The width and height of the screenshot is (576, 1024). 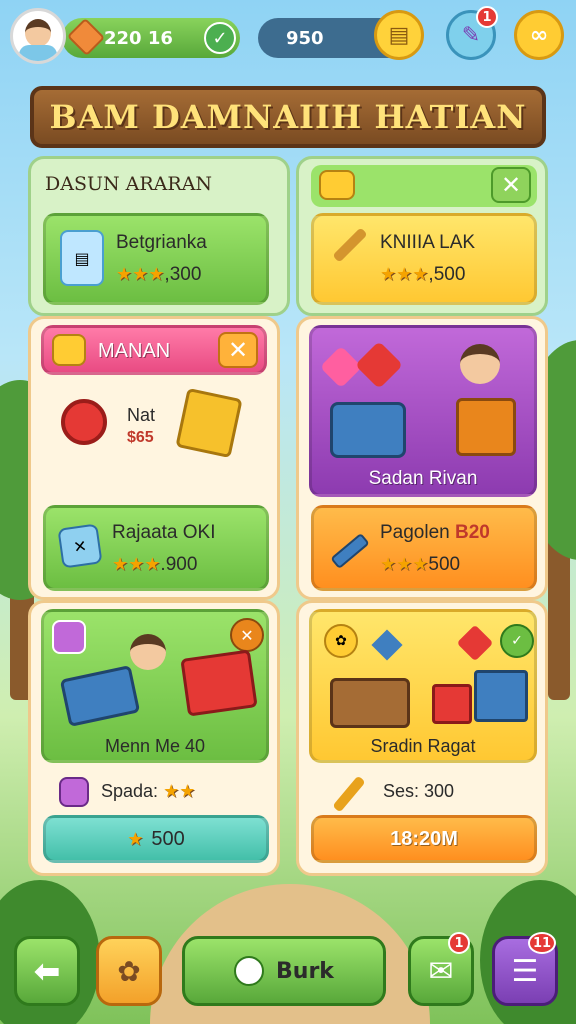 I want to click on card-value-row: ★★★500, so click(x=420, y=565).